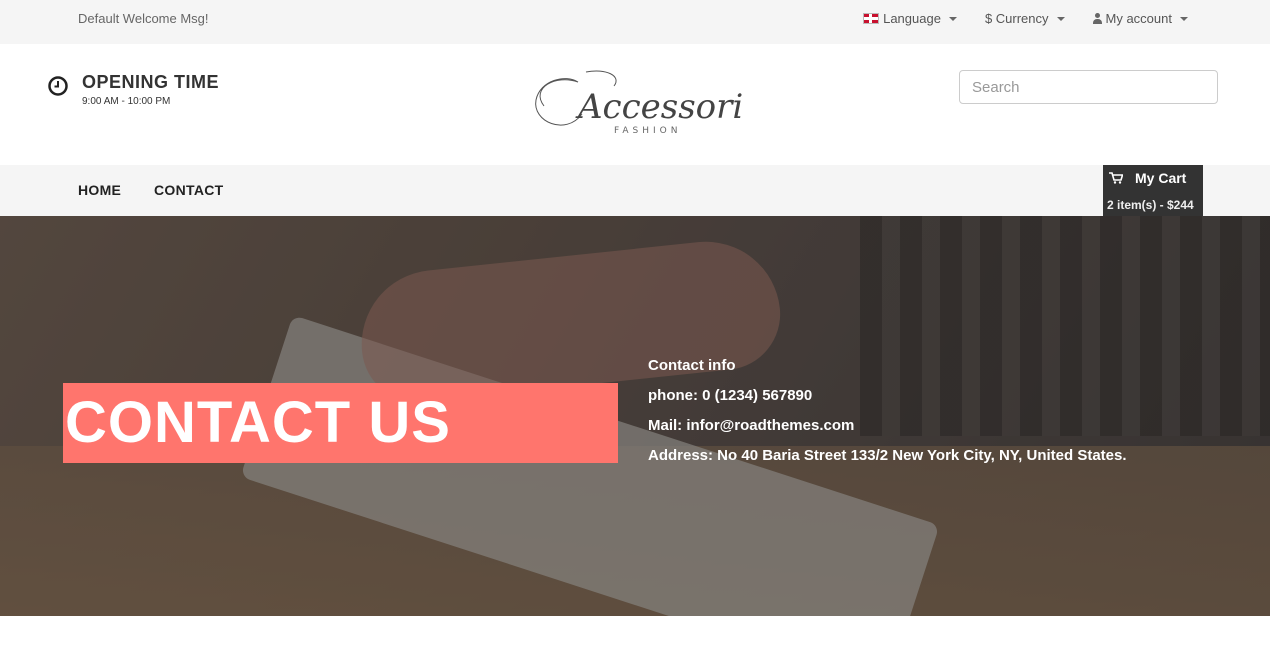 The image size is (1270, 658). I want to click on cart-button: My Cart 2 item(s) - $244, so click(1153, 190).